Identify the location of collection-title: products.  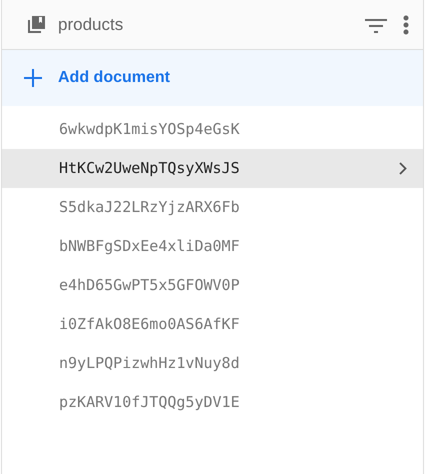
(91, 25).